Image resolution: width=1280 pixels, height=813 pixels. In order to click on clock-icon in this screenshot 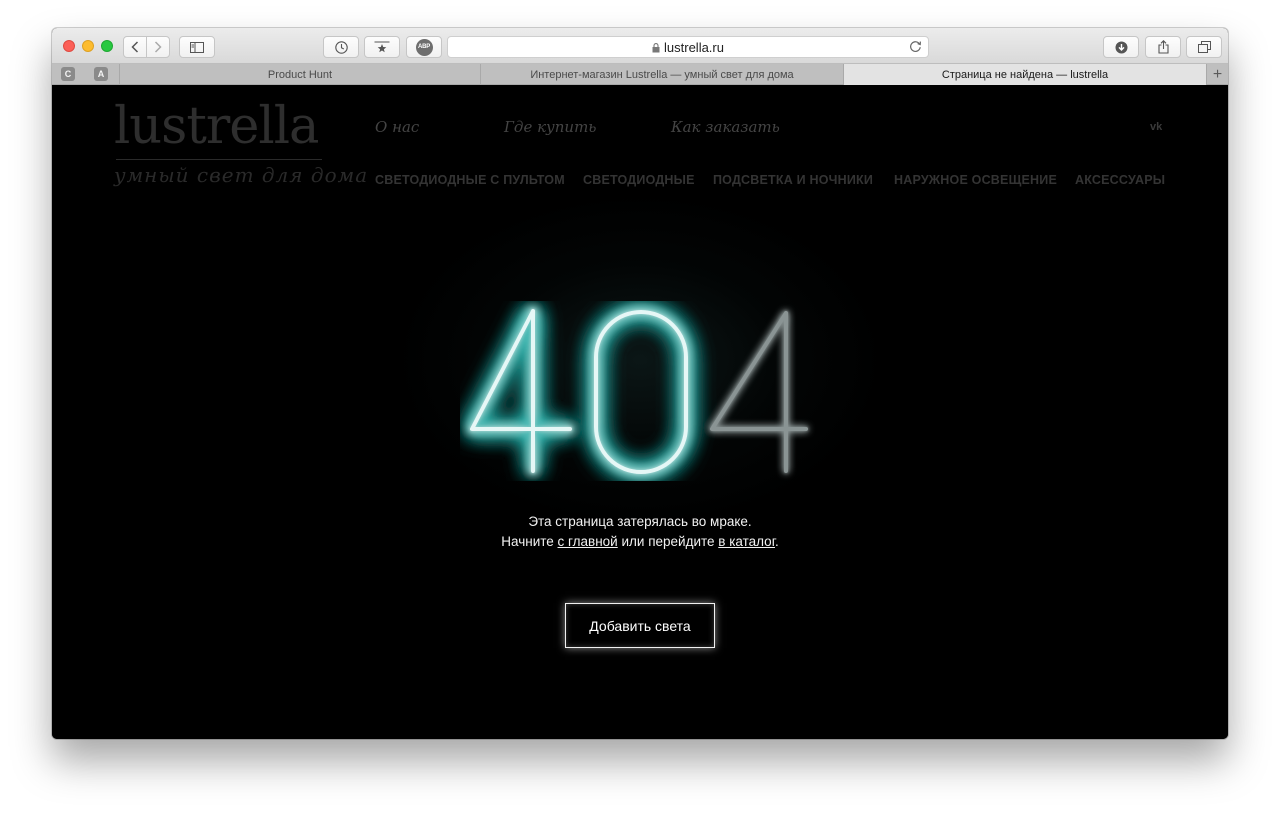, I will do `click(341, 47)`.